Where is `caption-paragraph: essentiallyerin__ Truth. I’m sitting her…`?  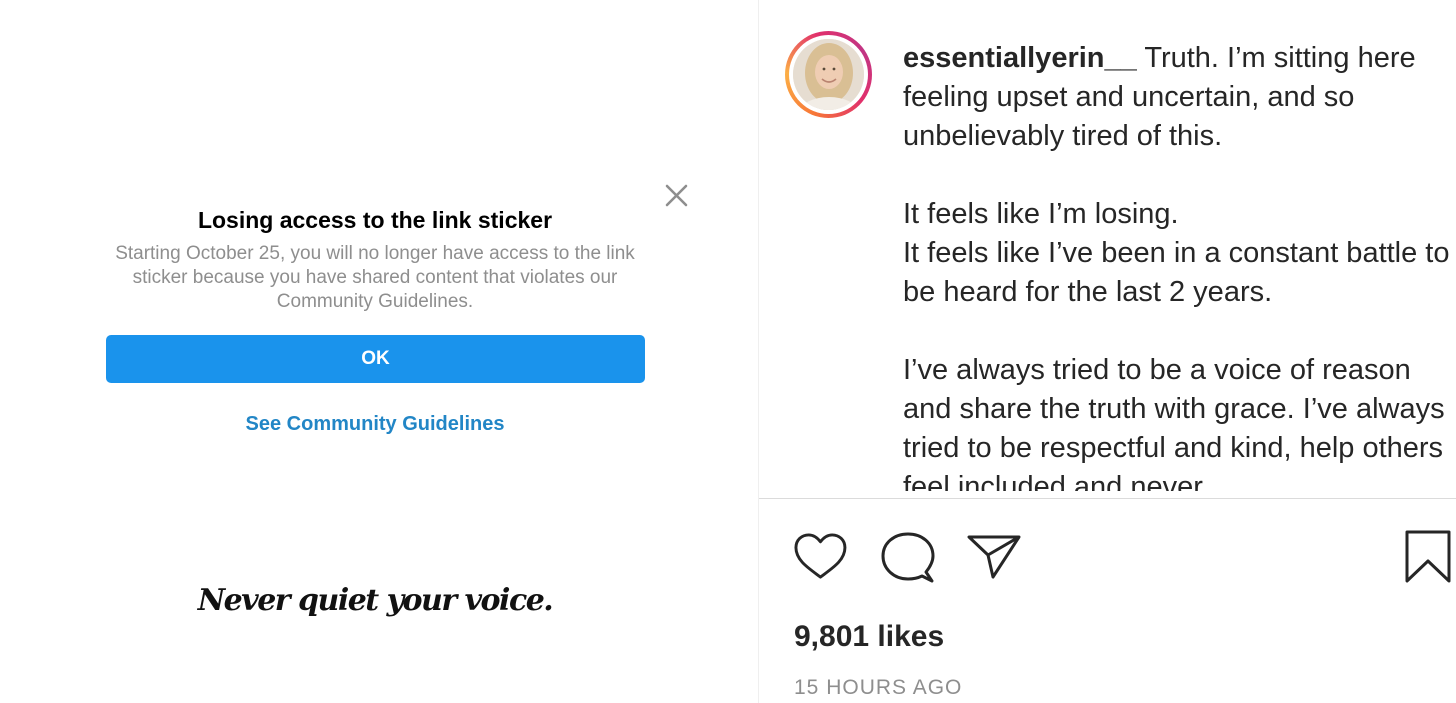 caption-paragraph: essentiallyerin__ Truth. I’m sitting her… is located at coordinates (1179, 97).